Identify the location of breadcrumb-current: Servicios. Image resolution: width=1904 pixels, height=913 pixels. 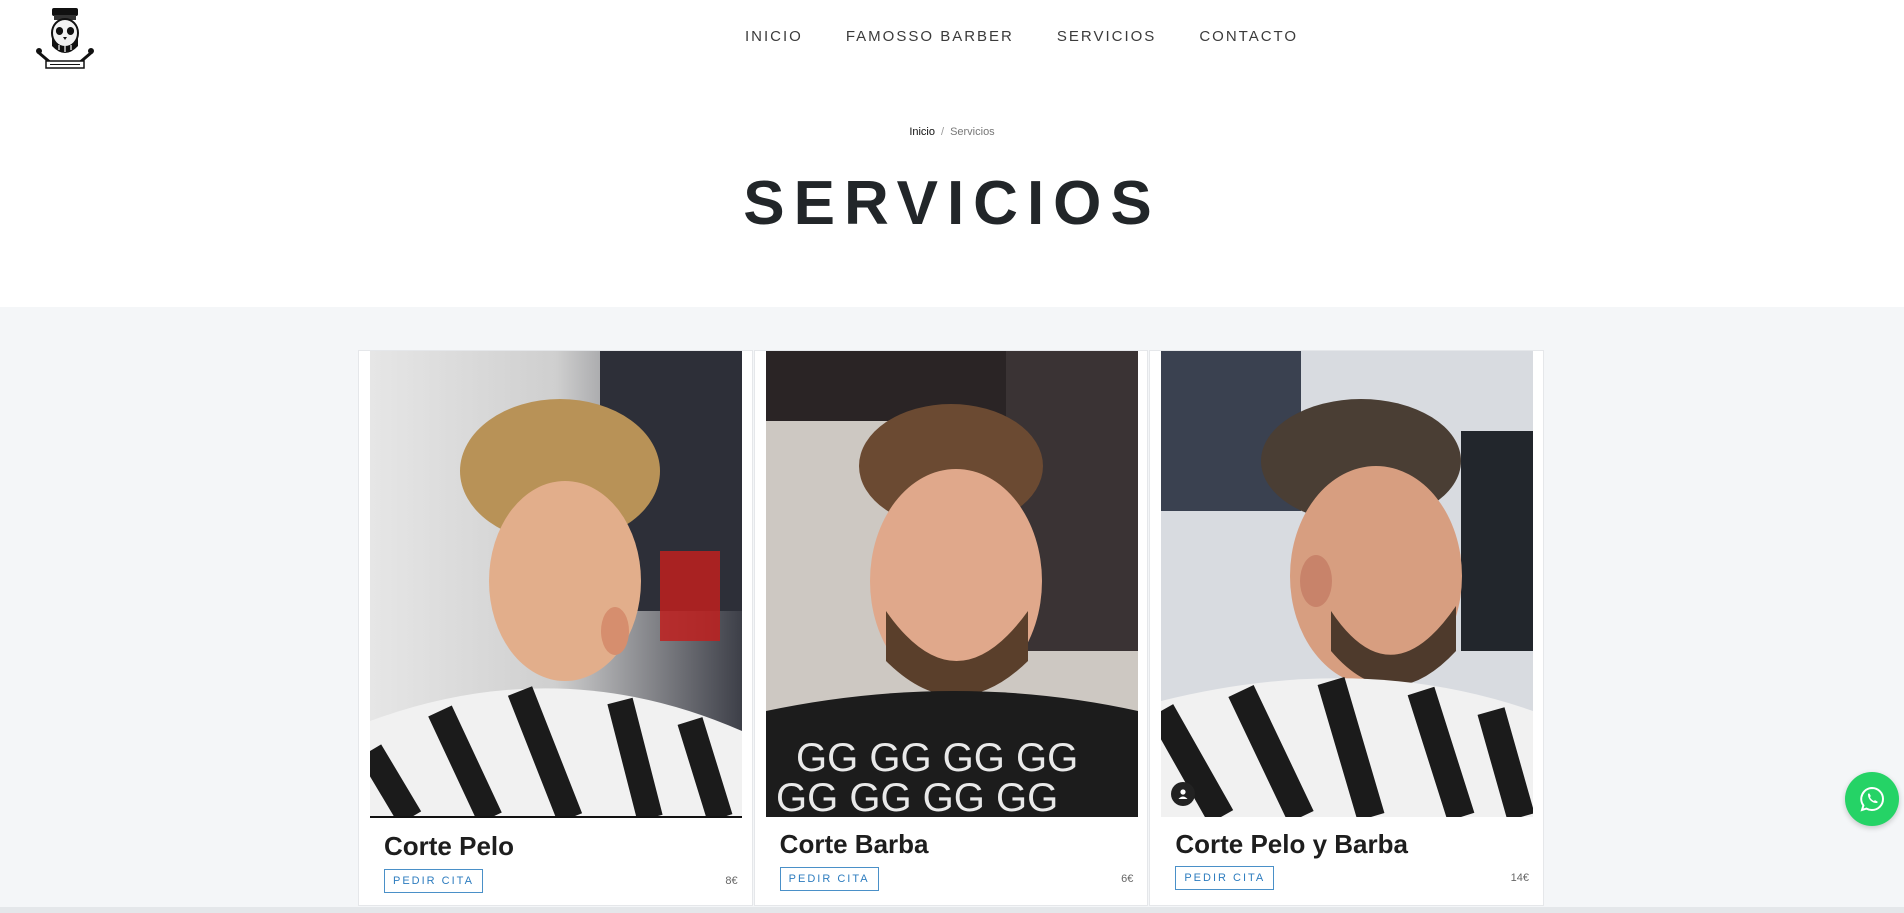
(972, 132).